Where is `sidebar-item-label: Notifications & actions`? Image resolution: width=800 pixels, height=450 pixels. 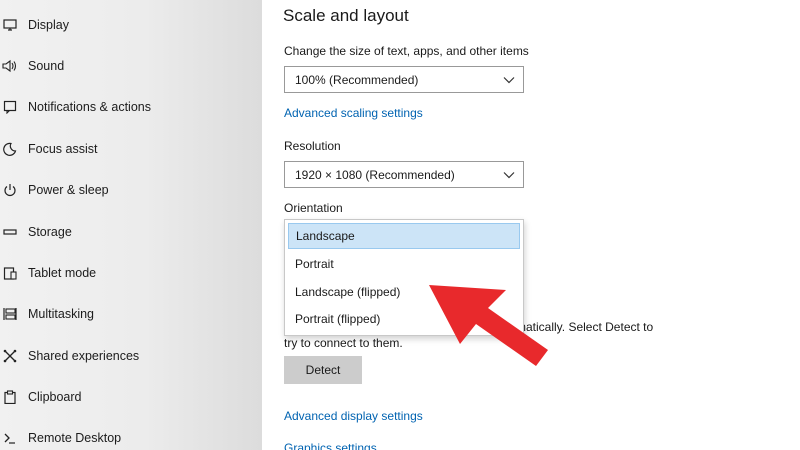 sidebar-item-label: Notifications & actions is located at coordinates (89, 107).